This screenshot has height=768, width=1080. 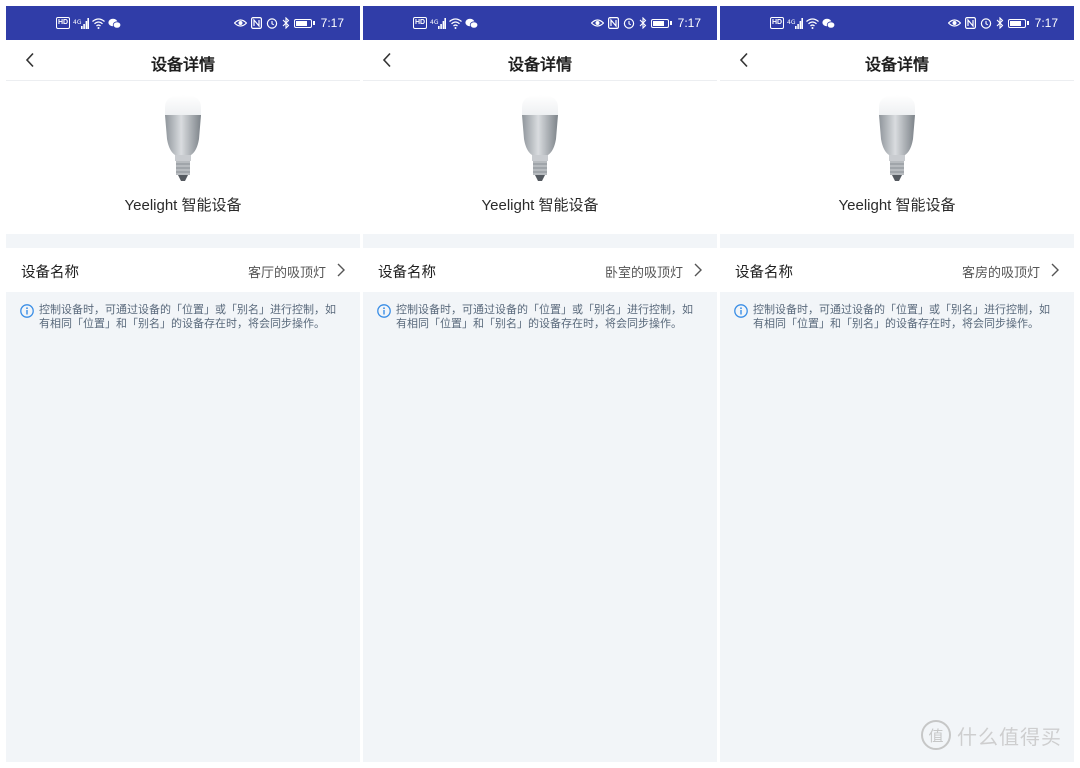 What do you see at coordinates (897, 270) in the screenshot?
I see `device-name-row: 设备名称 客房的吸顶灯` at bounding box center [897, 270].